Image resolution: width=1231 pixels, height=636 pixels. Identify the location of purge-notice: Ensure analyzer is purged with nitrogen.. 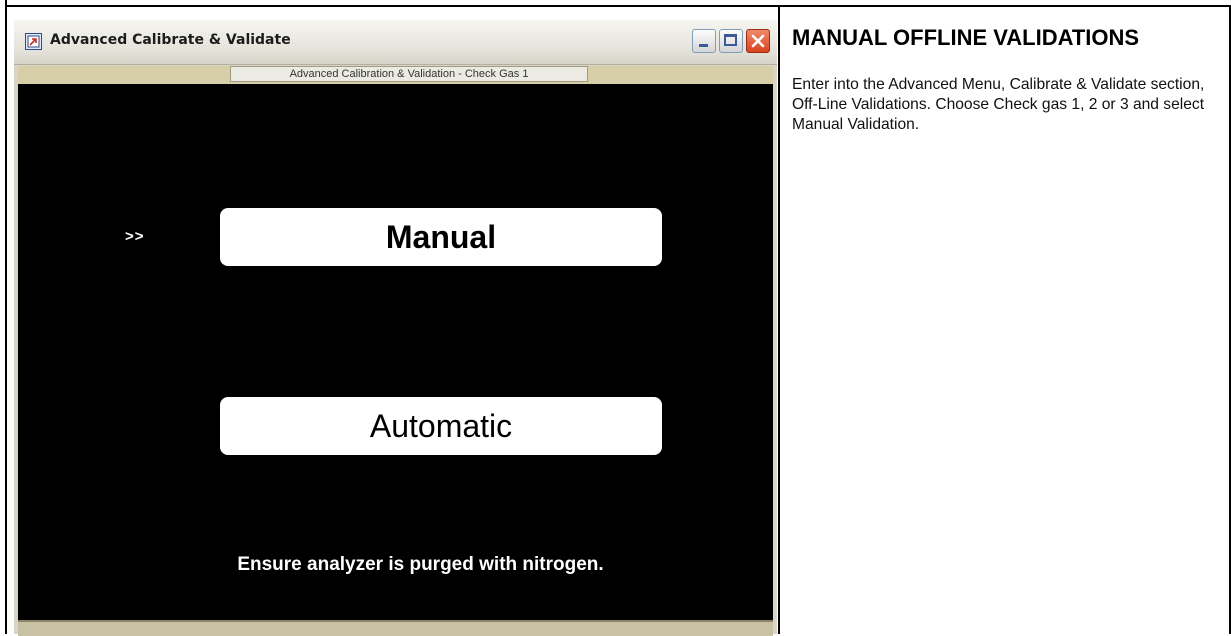
(420, 564).